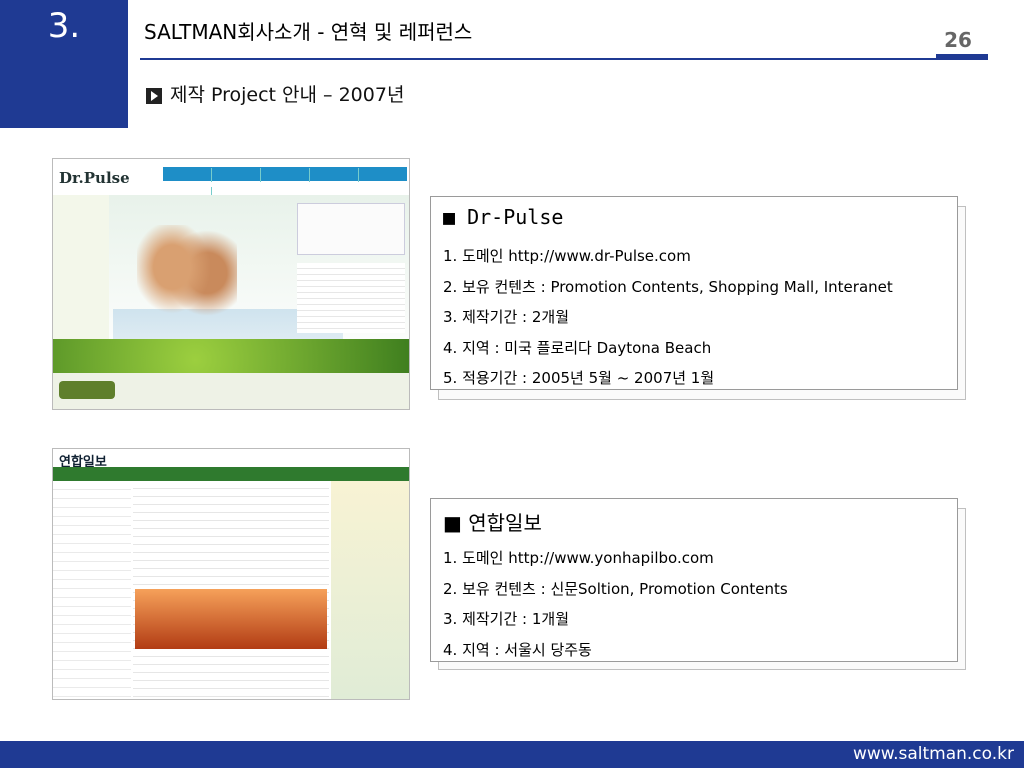 This screenshot has height=768, width=1024. What do you see at coordinates (503, 217) in the screenshot?
I see `project-heading: ■ Dr-Pulse` at bounding box center [503, 217].